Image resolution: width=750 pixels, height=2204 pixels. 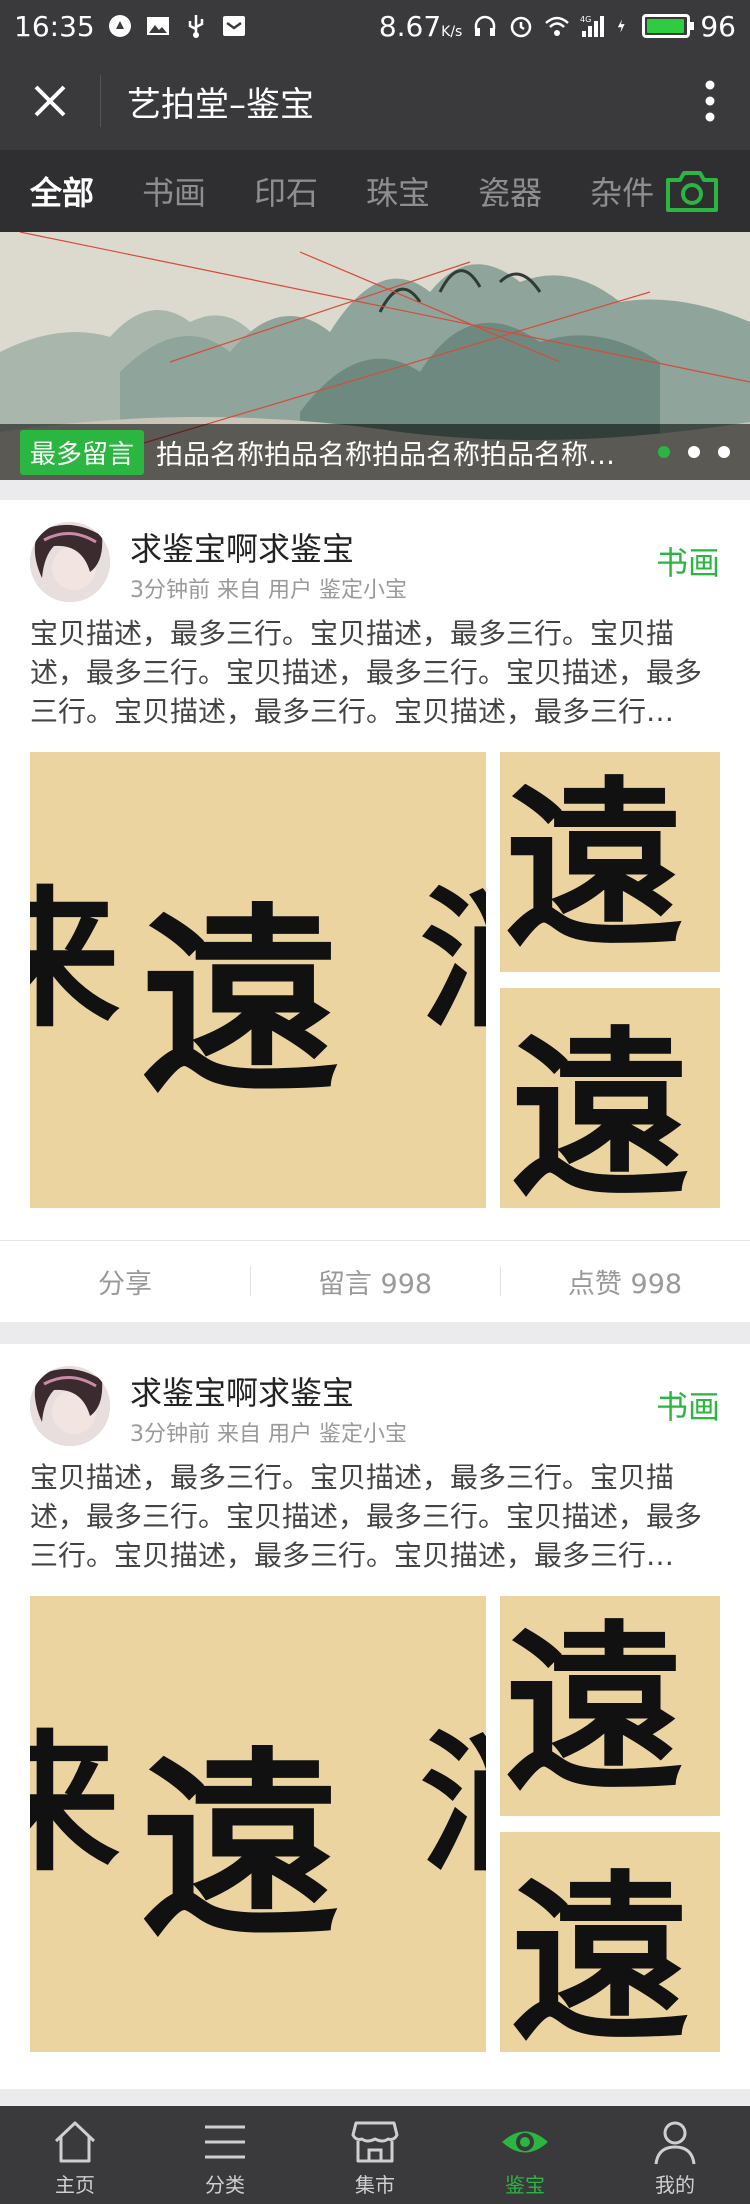 I want to click on category-tabs: 全部 书画 印石 珠宝 瓷器 杂件, so click(x=375, y=191).